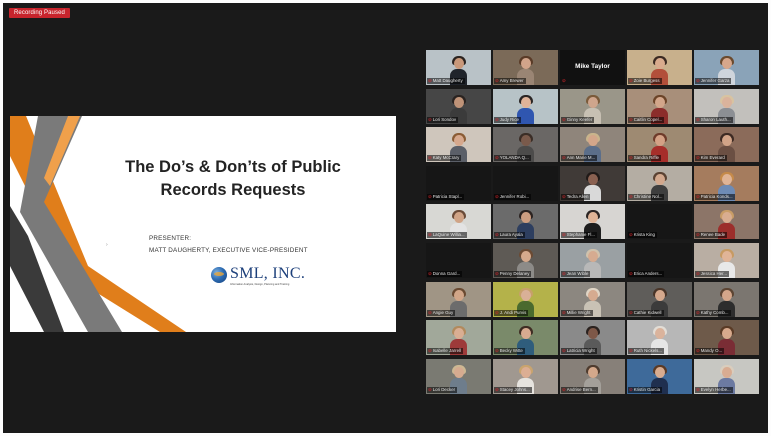 The image size is (771, 436). What do you see at coordinates (659, 222) in the screenshot?
I see `participant-tile: ⊘Krista King` at bounding box center [659, 222].